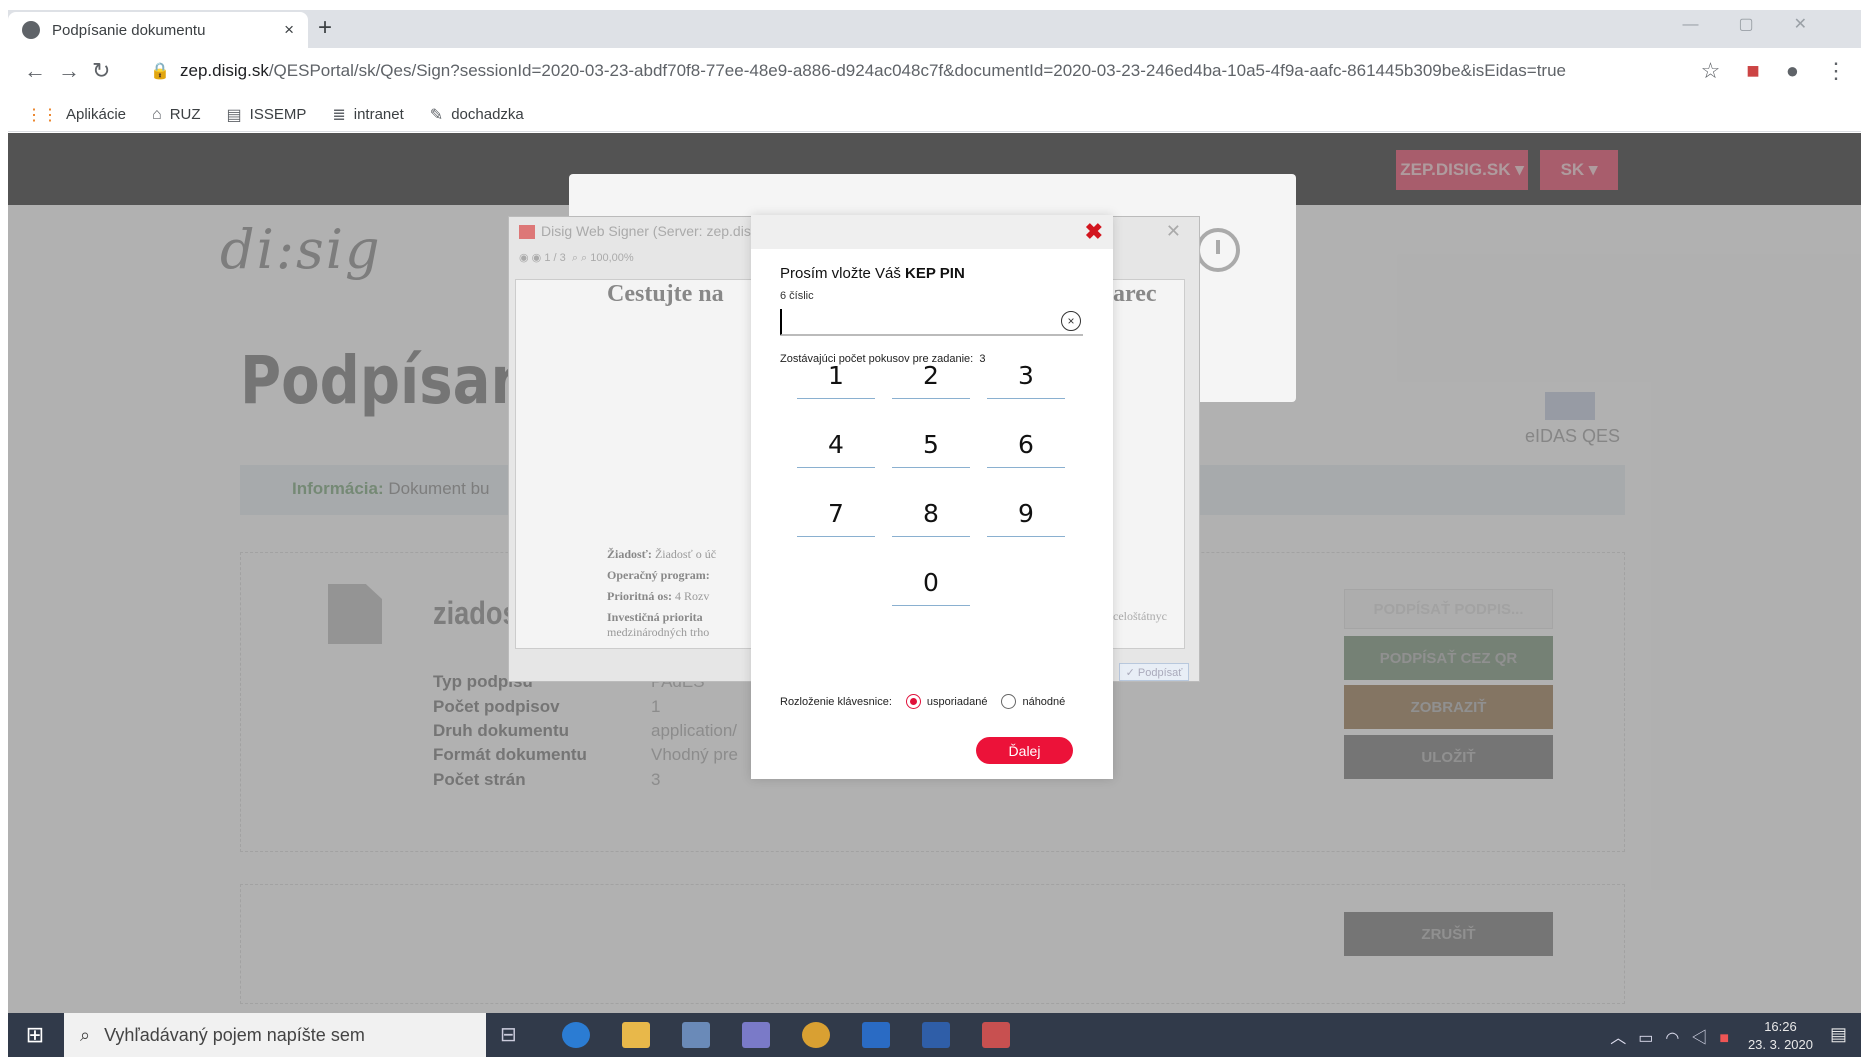 This screenshot has width=1861, height=1057. What do you see at coordinates (234, 1034) in the screenshot?
I see `taskbar-search-placeholder: Vyhľadávaný pojem napíšte sem` at bounding box center [234, 1034].